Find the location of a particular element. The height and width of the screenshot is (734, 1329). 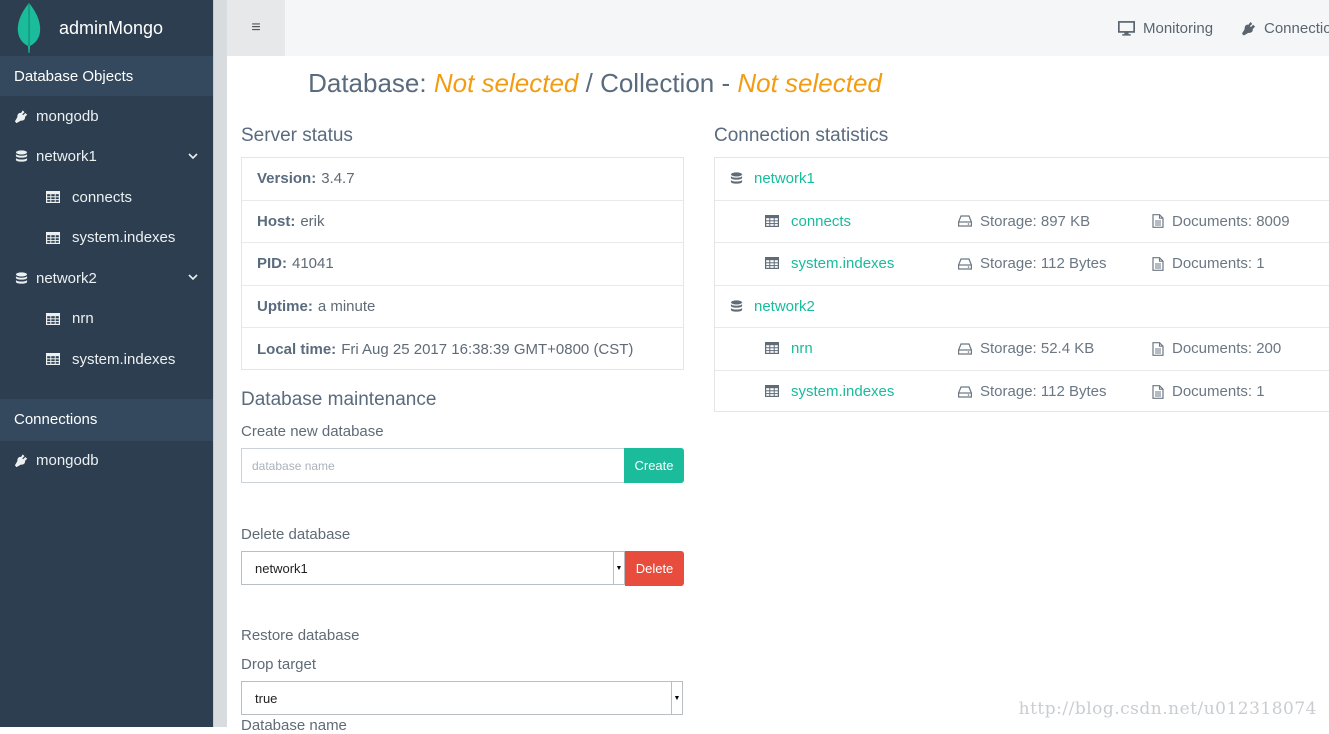

status-value: erik is located at coordinates (312, 221).